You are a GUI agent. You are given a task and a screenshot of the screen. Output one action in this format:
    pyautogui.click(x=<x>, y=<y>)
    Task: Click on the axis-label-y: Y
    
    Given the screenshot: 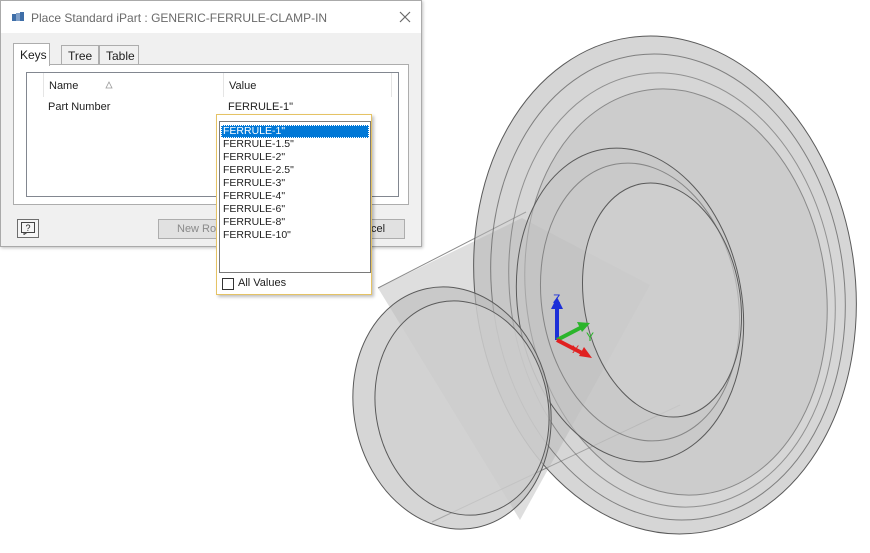 What is the action you would take?
    pyautogui.click(x=590, y=337)
    